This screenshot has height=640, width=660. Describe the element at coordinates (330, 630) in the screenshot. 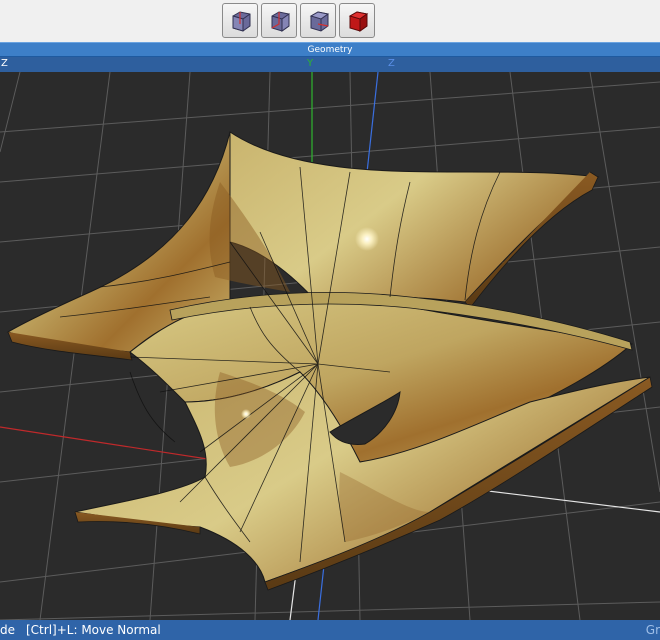

I see `status-bar: de [Ctrl]+L: Move Normal Gr` at that location.